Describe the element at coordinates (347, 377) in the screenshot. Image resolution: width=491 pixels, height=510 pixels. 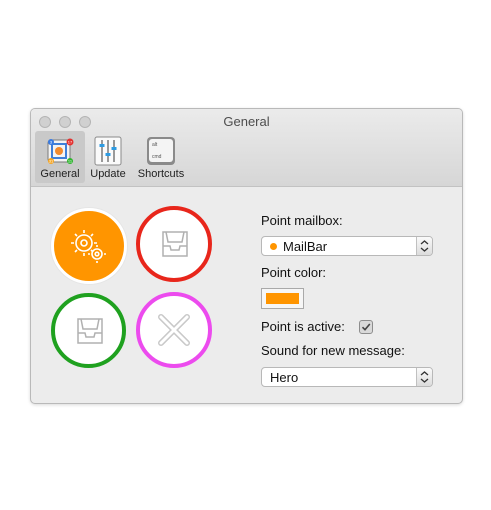
I see `sound-select: Hero` at that location.